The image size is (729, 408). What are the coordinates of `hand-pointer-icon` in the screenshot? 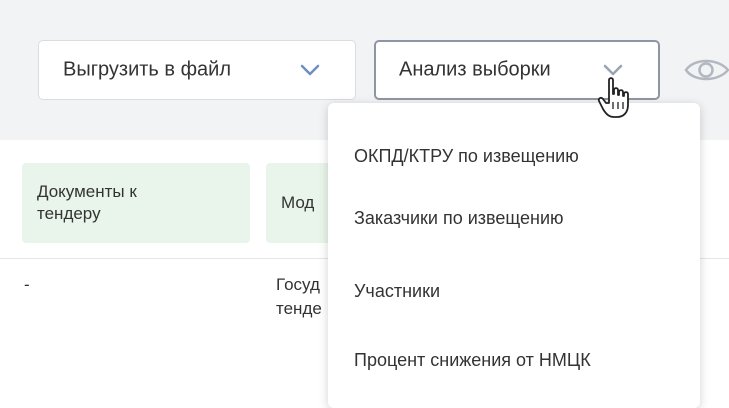 It's located at (613, 97).